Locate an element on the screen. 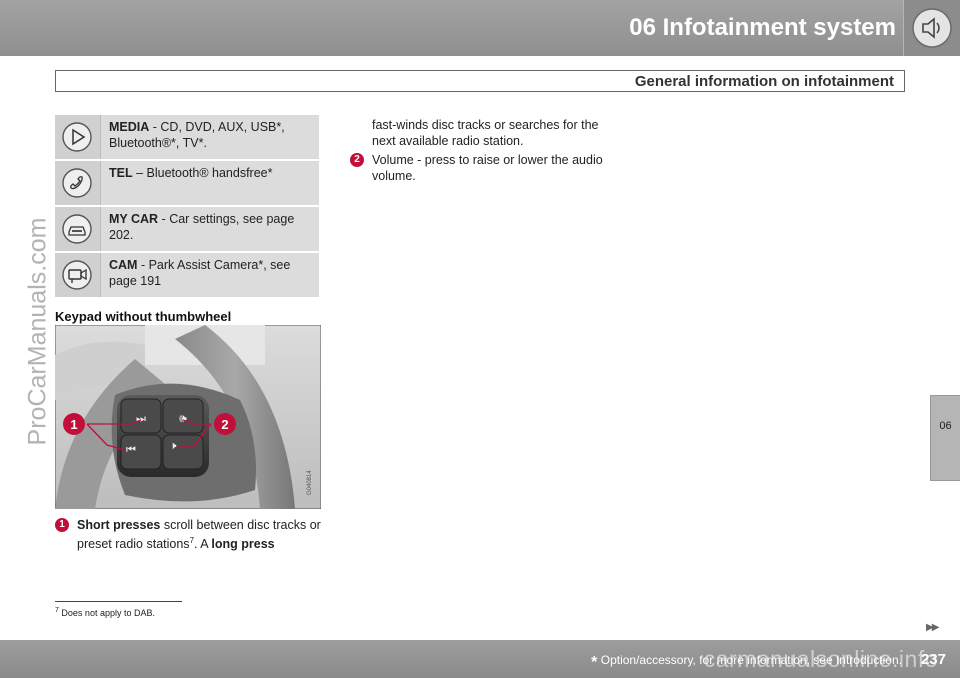 This screenshot has height=678, width=960. legend-bold-1: Short presses is located at coordinates (119, 525).